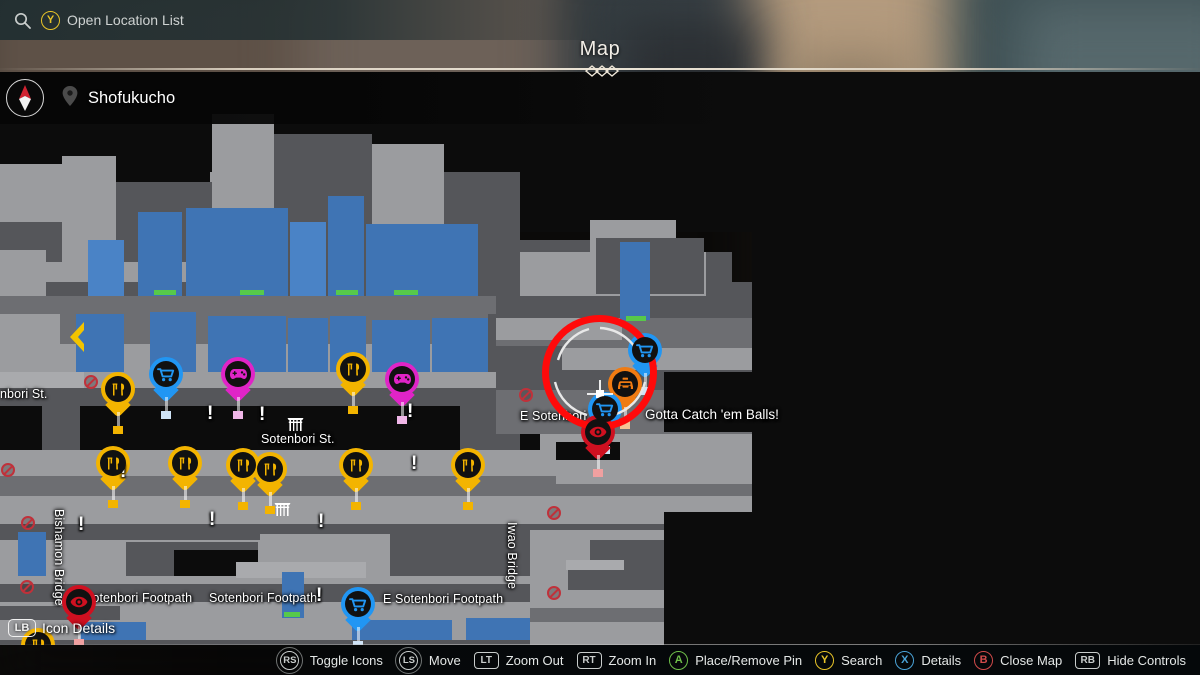 This screenshot has height=675, width=1200. I want to click on top-bar: Y Open Location List, so click(600, 20).